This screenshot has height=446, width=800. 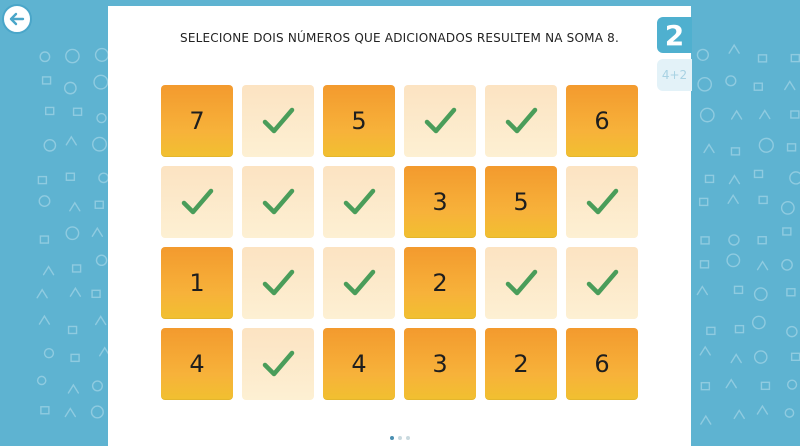 I want to click on tile-number: 1, so click(x=197, y=283).